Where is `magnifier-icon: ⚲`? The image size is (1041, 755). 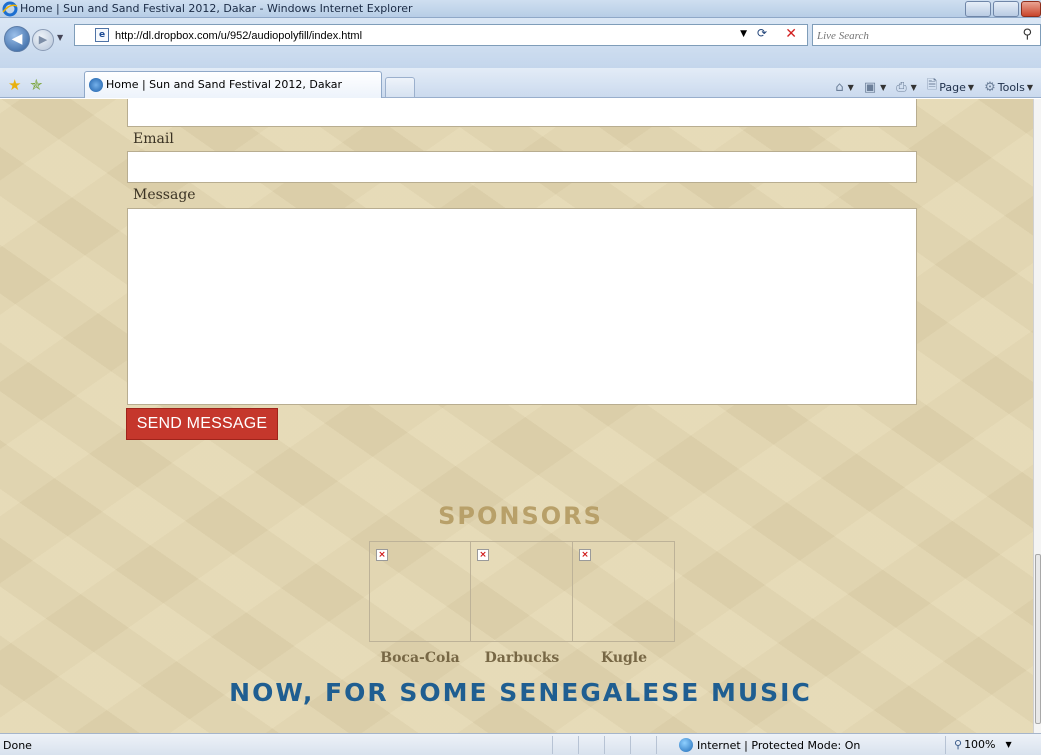 magnifier-icon: ⚲ is located at coordinates (958, 744).